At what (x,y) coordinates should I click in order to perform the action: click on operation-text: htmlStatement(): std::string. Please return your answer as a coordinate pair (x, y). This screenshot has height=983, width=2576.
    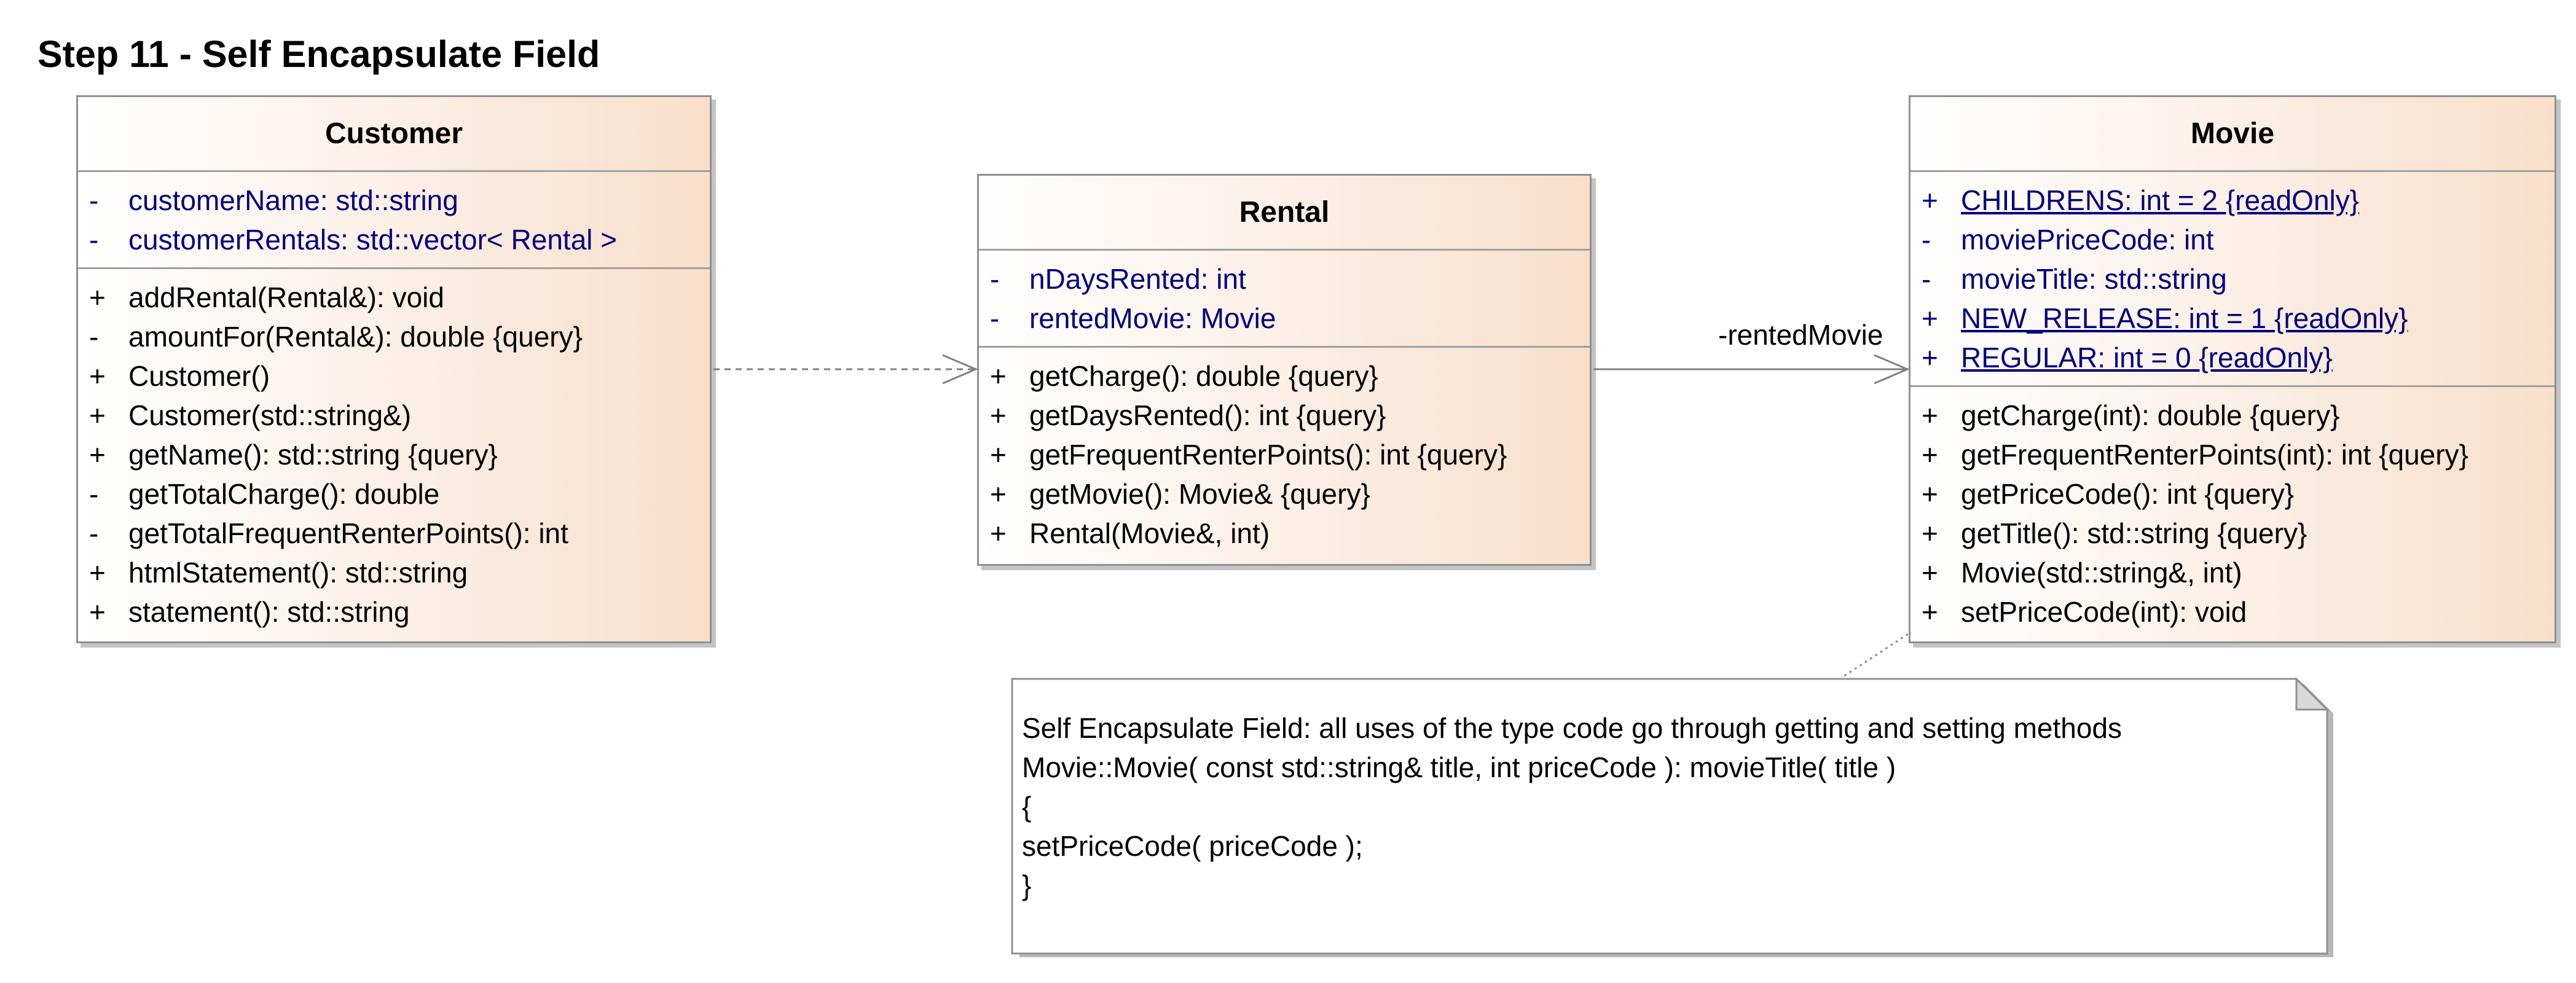
    Looking at the image, I should click on (298, 573).